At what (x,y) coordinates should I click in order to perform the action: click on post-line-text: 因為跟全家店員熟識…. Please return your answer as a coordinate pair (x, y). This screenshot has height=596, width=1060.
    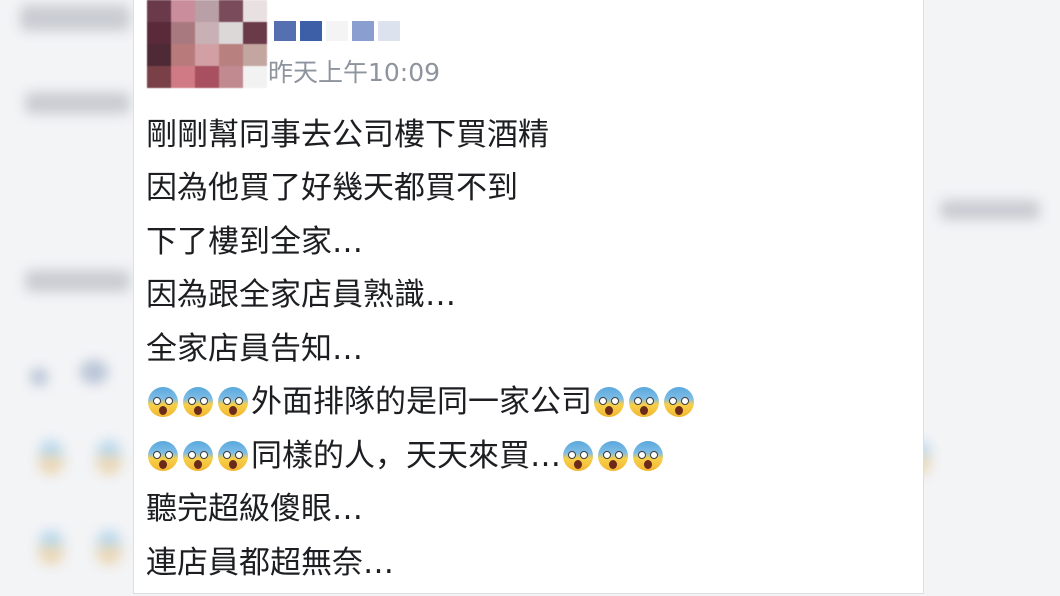
    Looking at the image, I should click on (301, 295).